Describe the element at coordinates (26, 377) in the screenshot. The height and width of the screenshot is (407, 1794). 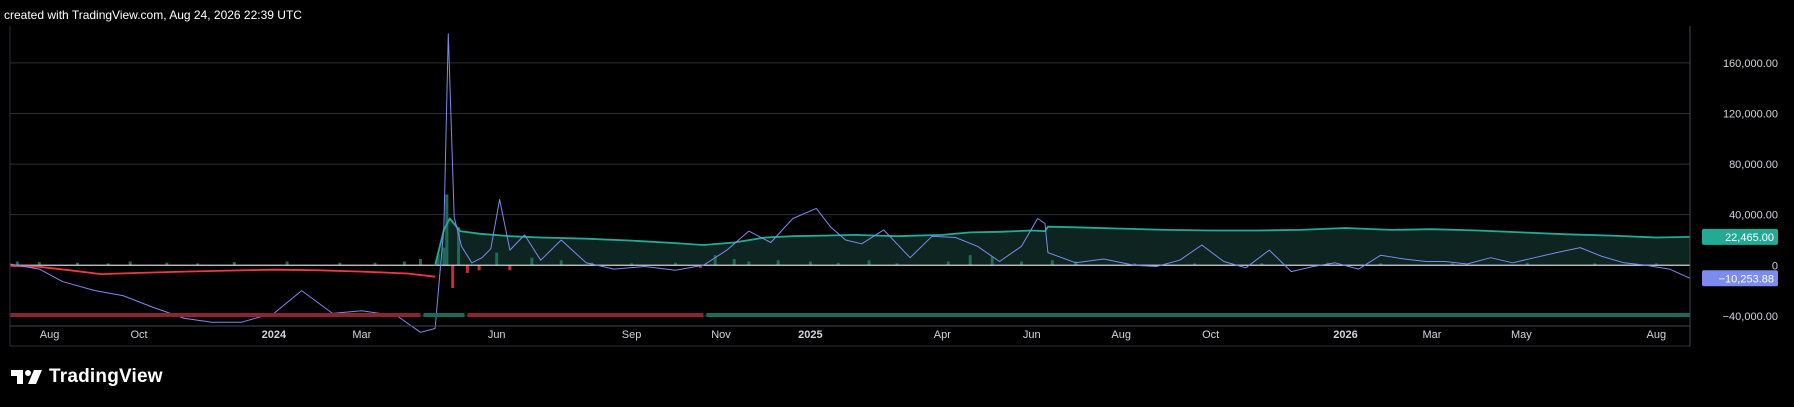
I see `tradingview-logo-icon` at that location.